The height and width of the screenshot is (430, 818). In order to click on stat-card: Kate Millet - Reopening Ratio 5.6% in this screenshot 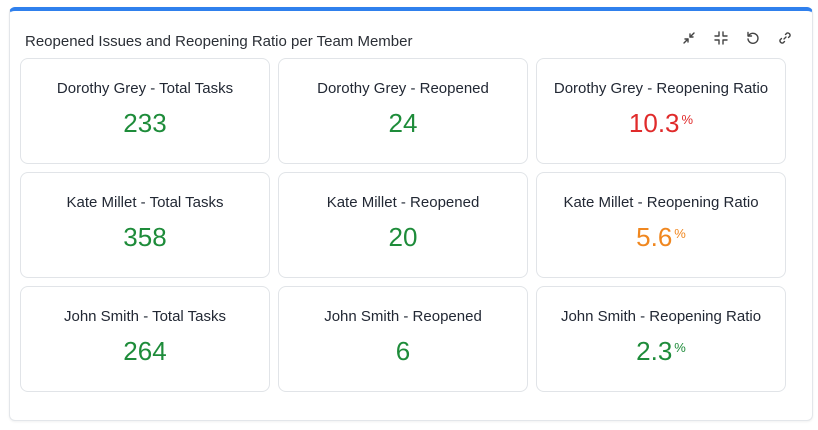, I will do `click(661, 225)`.